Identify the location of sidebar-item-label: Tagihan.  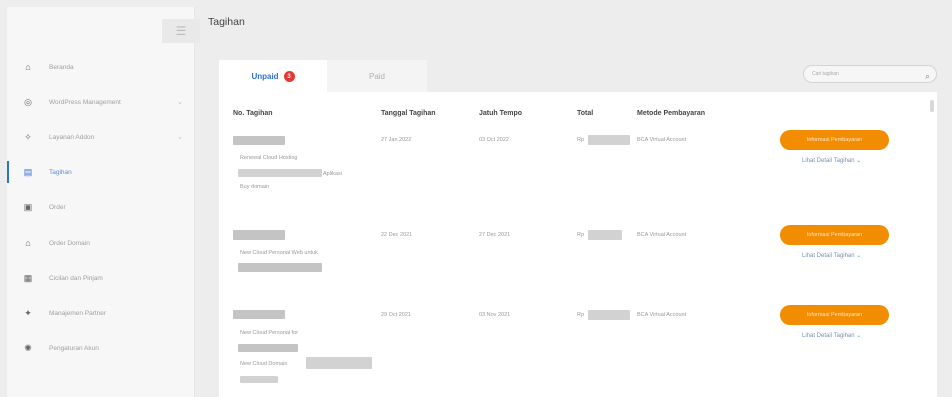
(60, 172).